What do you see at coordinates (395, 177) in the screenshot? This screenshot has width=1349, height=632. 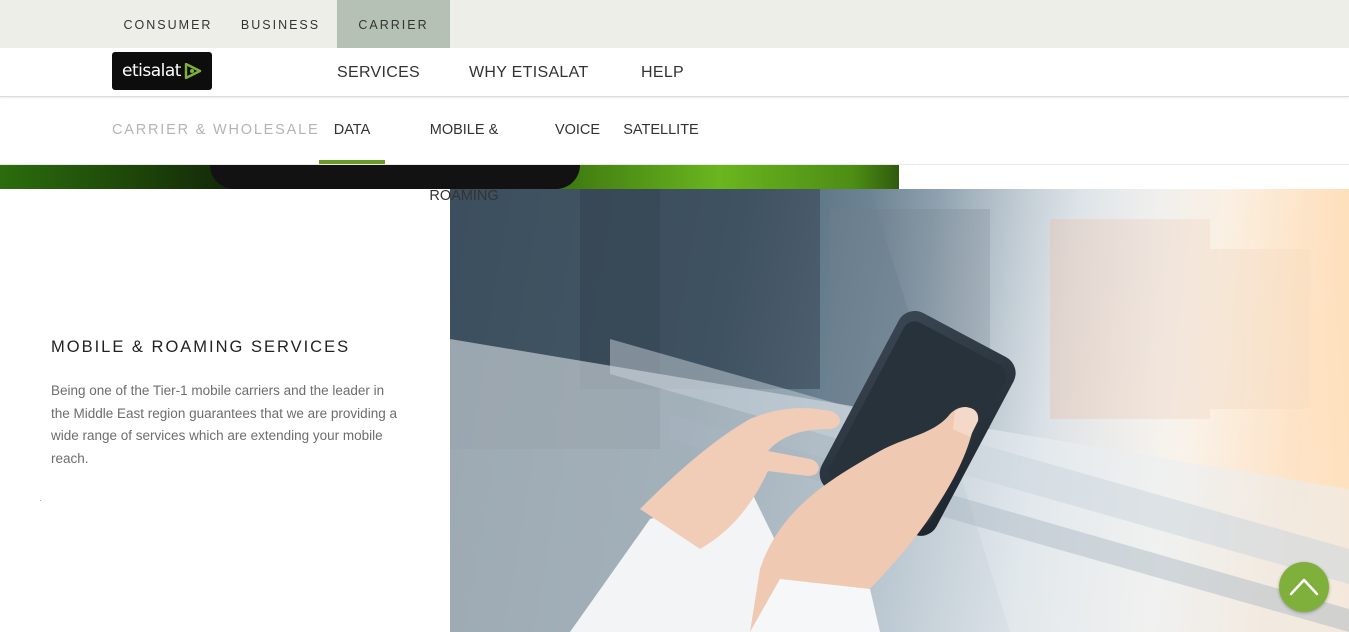 I see `hero-figure-shape` at bounding box center [395, 177].